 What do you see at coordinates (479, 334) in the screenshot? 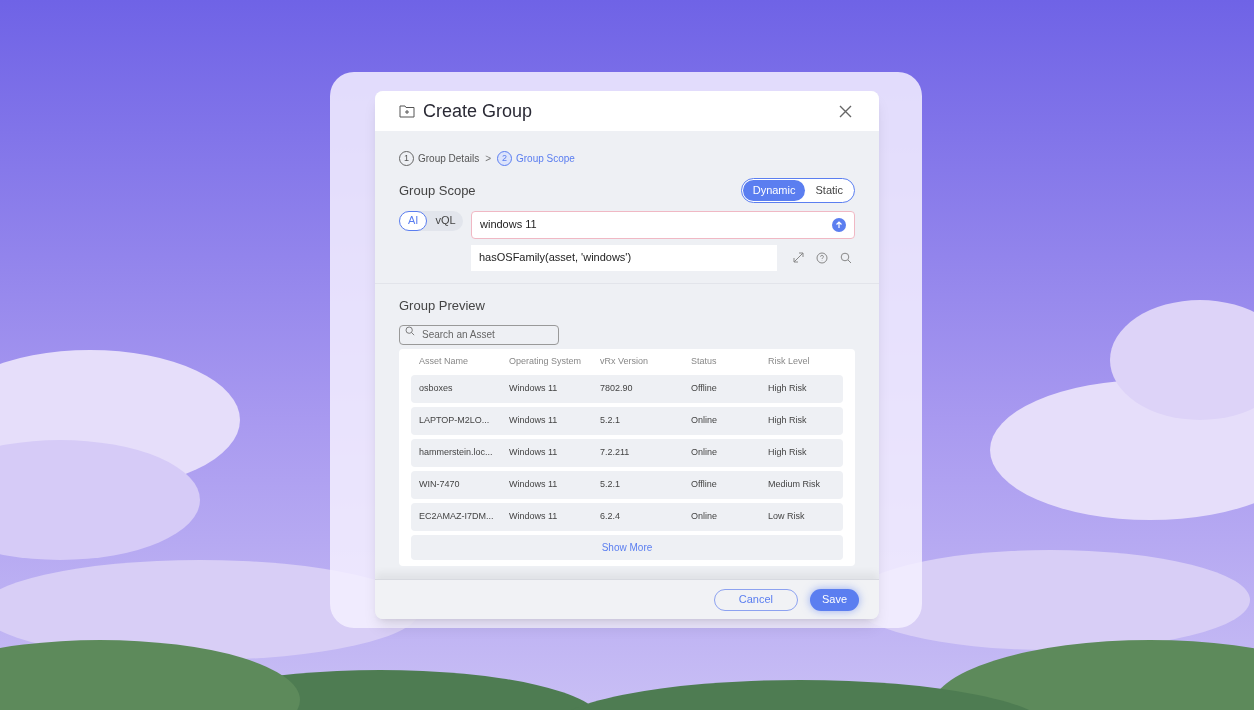
I see `search-field: Search an Asset` at bounding box center [479, 334].